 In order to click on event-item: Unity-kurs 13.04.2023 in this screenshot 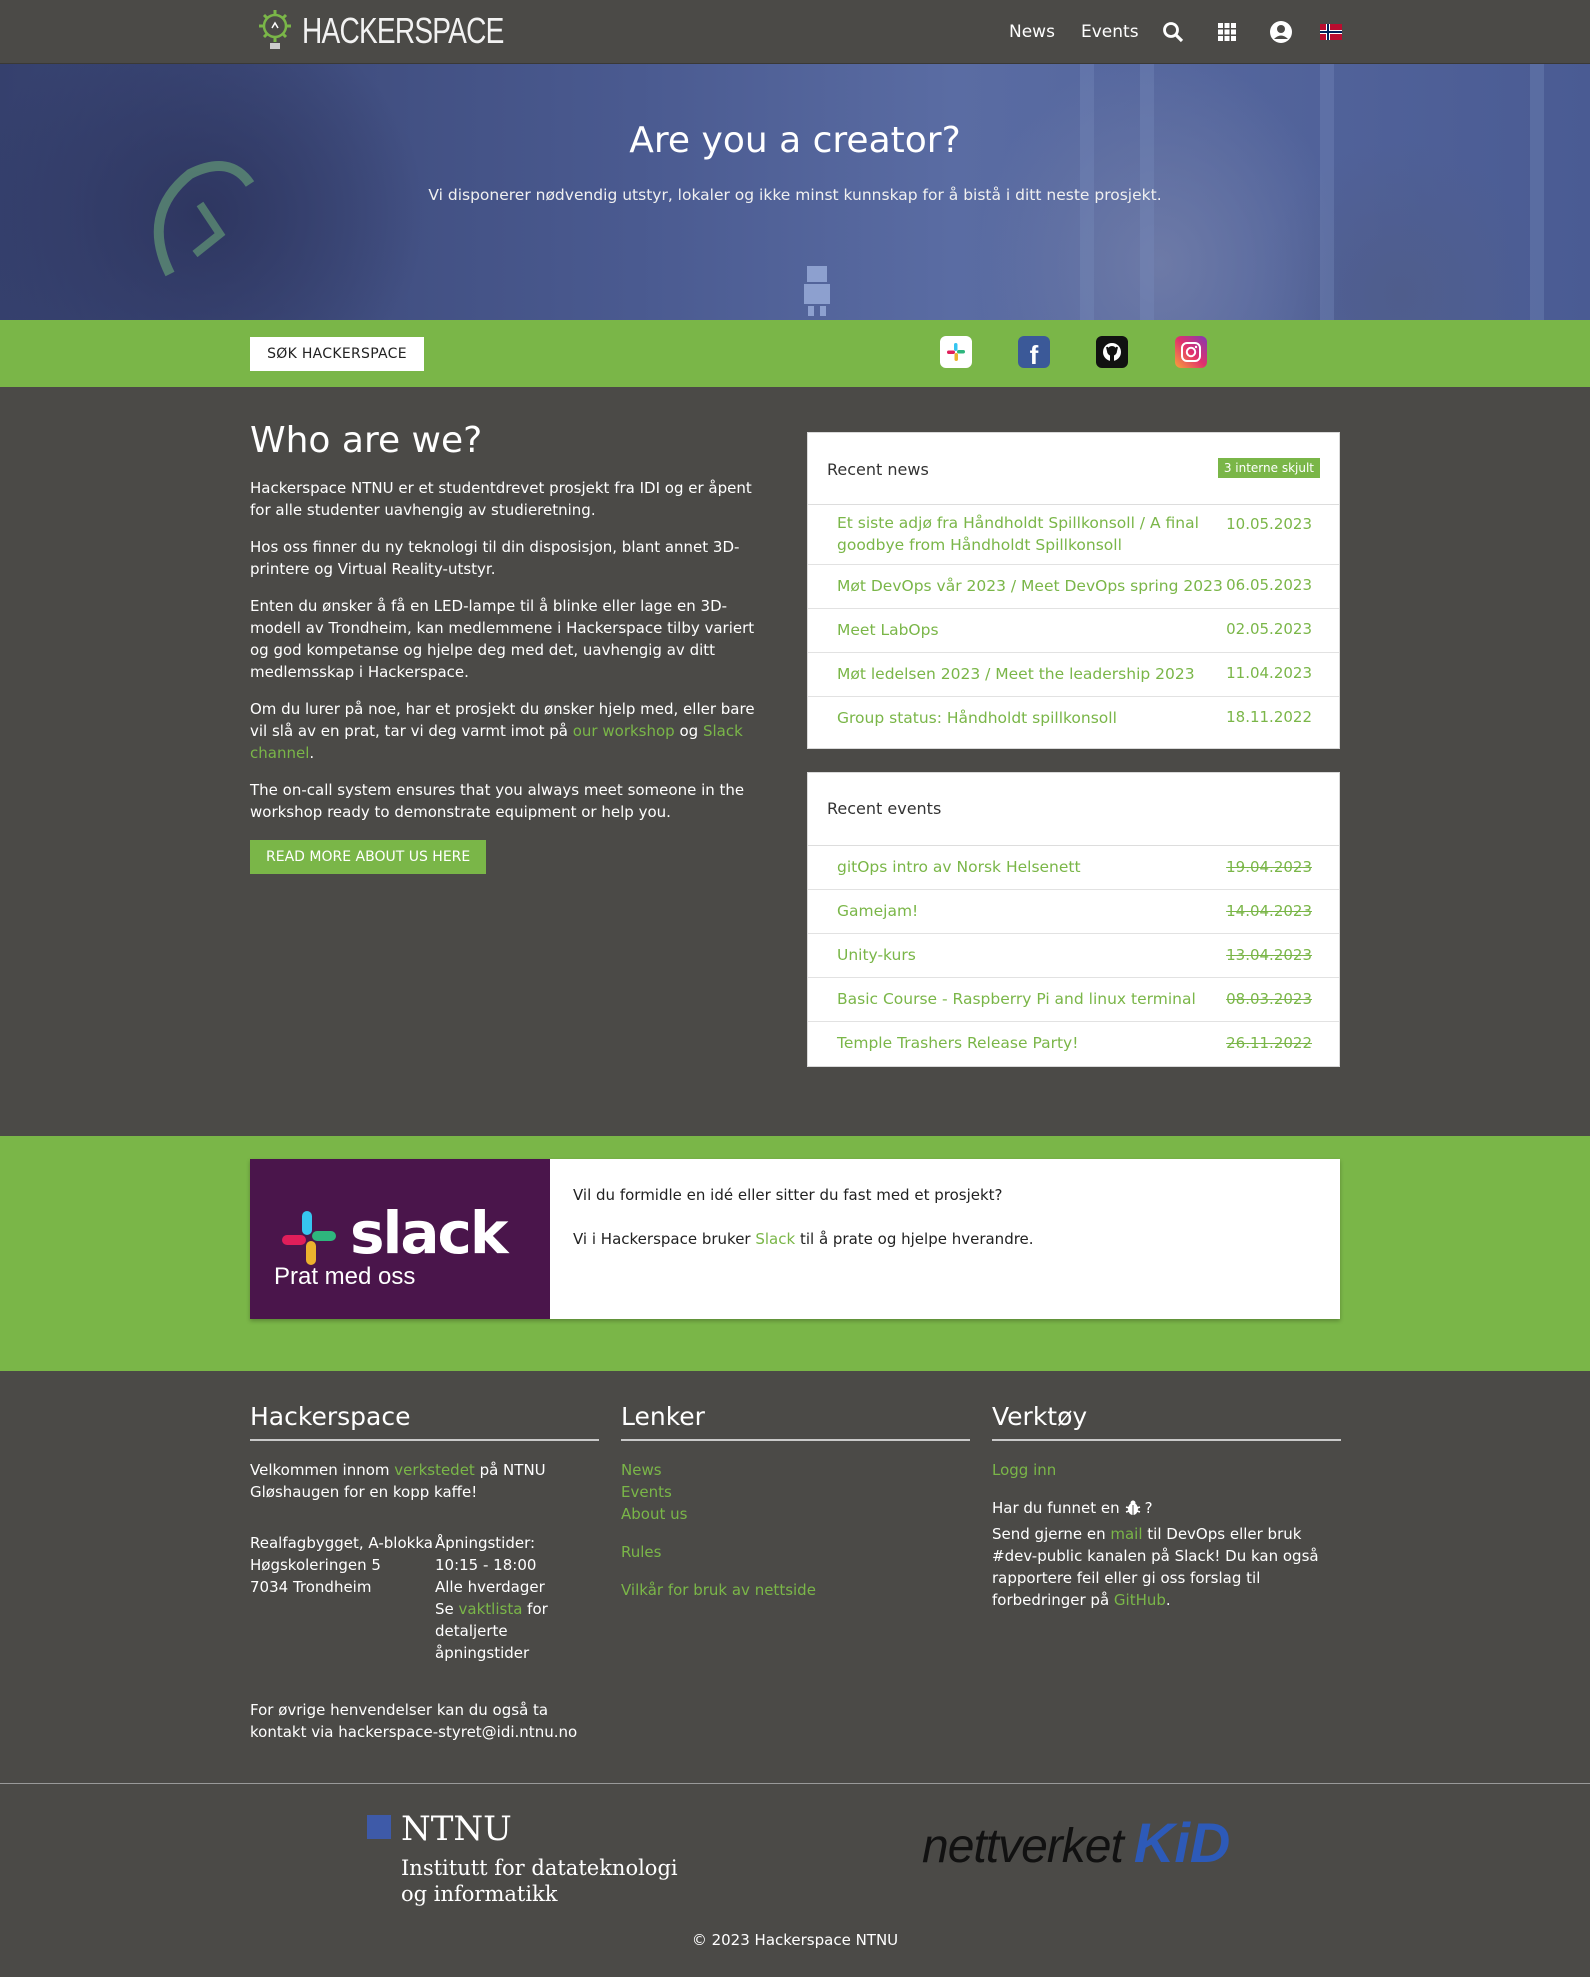, I will do `click(1073, 956)`.